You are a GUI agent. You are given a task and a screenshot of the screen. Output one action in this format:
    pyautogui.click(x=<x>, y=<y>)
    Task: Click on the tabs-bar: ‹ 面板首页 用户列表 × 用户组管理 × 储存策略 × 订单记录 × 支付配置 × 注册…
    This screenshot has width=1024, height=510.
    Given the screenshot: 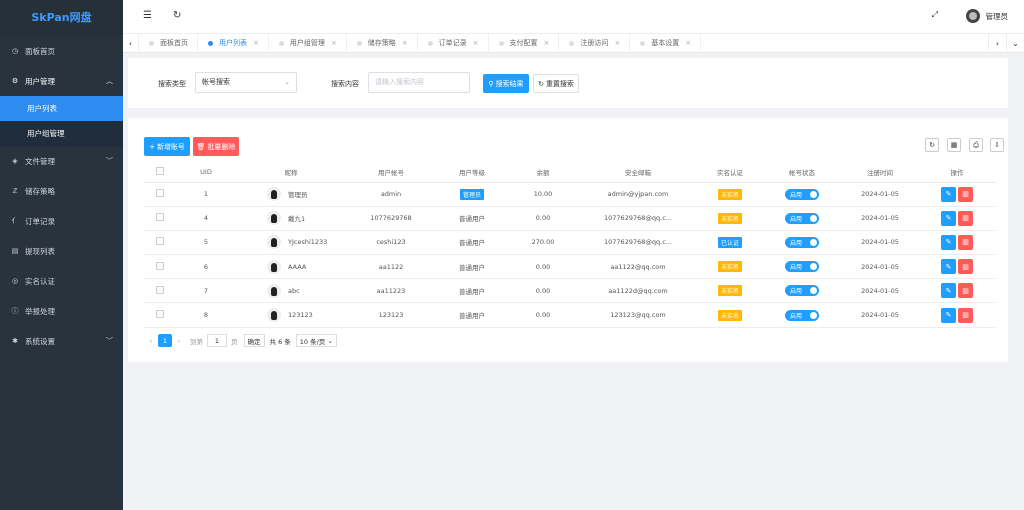 What is the action you would take?
    pyautogui.click(x=573, y=43)
    